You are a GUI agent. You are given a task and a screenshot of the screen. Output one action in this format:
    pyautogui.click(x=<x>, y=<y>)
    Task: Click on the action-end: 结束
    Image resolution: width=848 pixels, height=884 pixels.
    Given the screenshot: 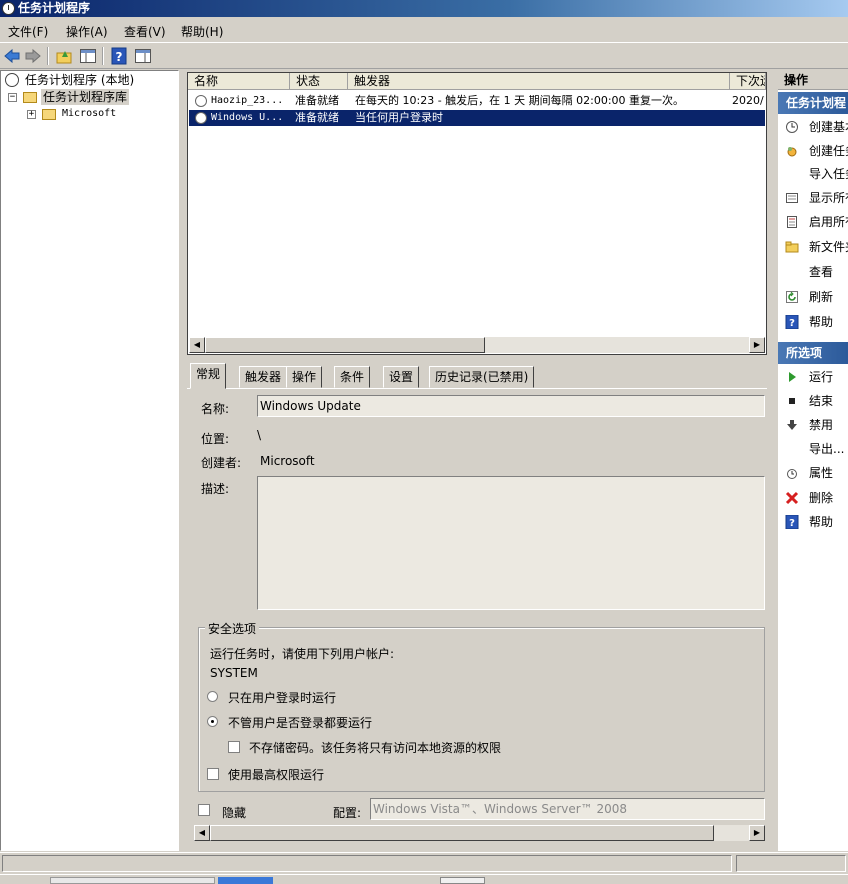 What is the action you would take?
    pyautogui.click(x=813, y=401)
    